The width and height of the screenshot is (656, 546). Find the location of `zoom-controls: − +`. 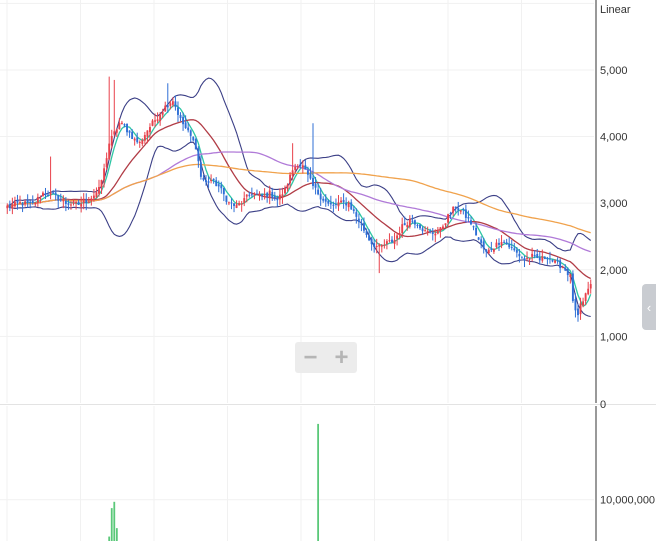

zoom-controls: − + is located at coordinates (326, 357).